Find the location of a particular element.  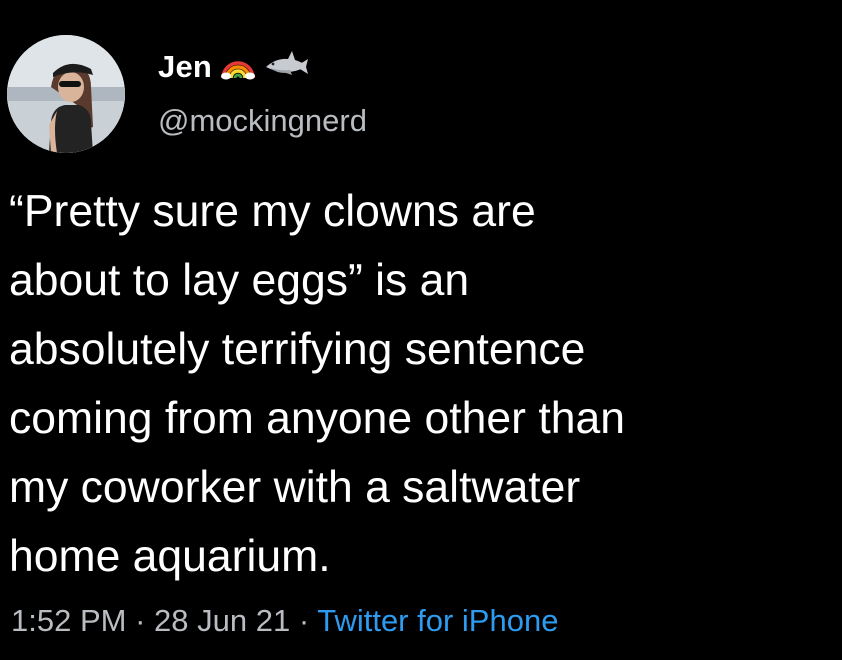

tweet-text-line: absolutely terrifying sentence is located at coordinates (297, 349).